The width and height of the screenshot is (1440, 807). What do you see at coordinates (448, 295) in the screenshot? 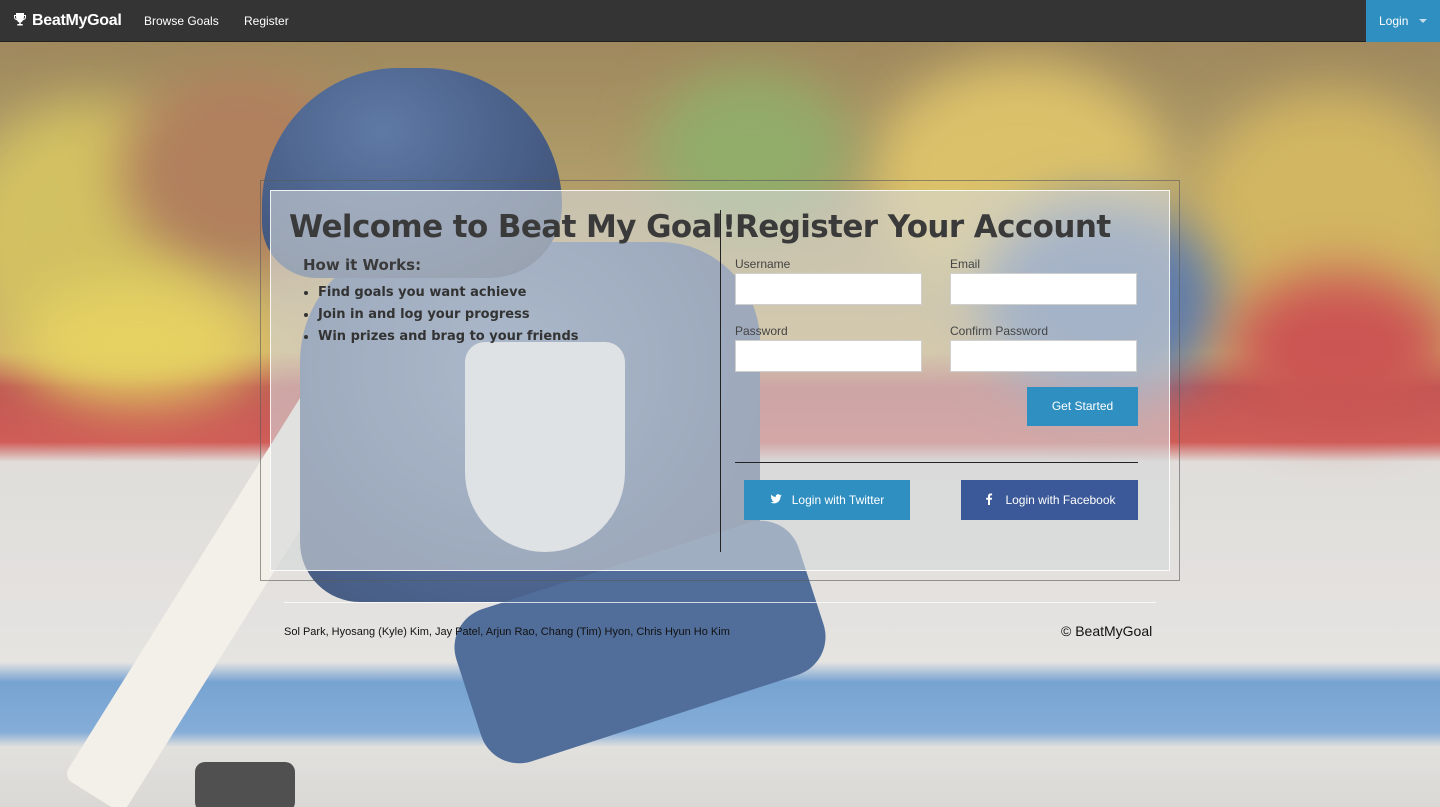
I see `list-item: Find goals you want achieve` at bounding box center [448, 295].